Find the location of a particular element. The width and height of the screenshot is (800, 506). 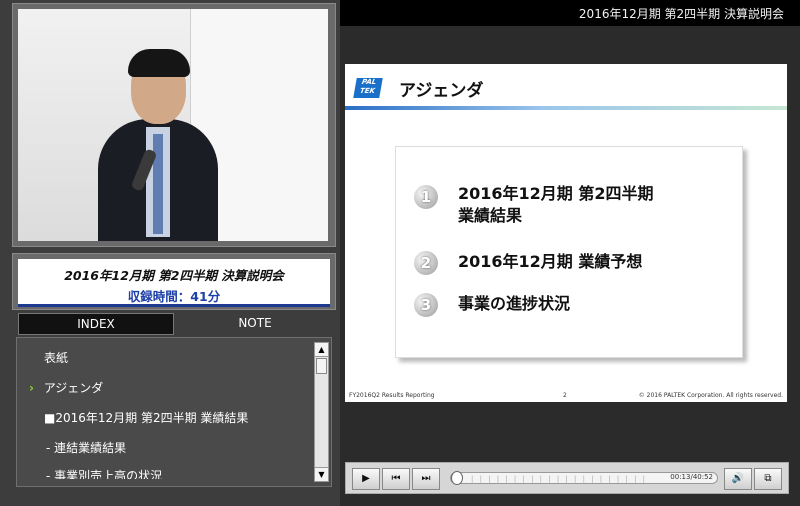

agenda-number-icon: 1 is located at coordinates (426, 197).